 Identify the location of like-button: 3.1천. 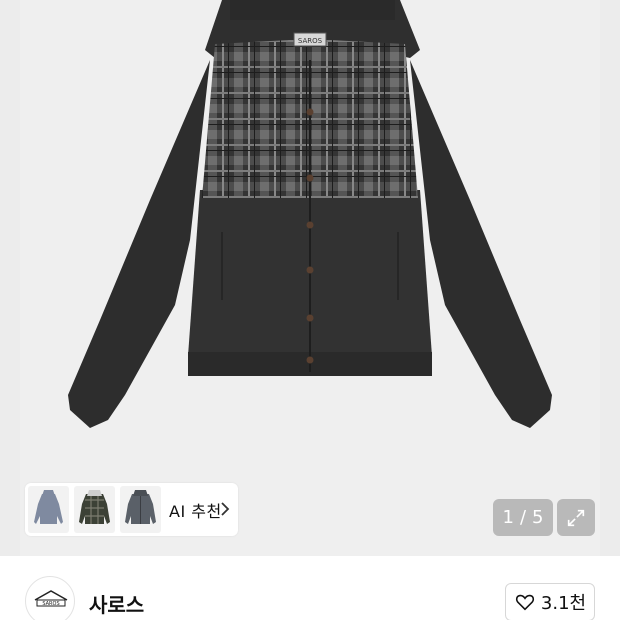
(550, 601).